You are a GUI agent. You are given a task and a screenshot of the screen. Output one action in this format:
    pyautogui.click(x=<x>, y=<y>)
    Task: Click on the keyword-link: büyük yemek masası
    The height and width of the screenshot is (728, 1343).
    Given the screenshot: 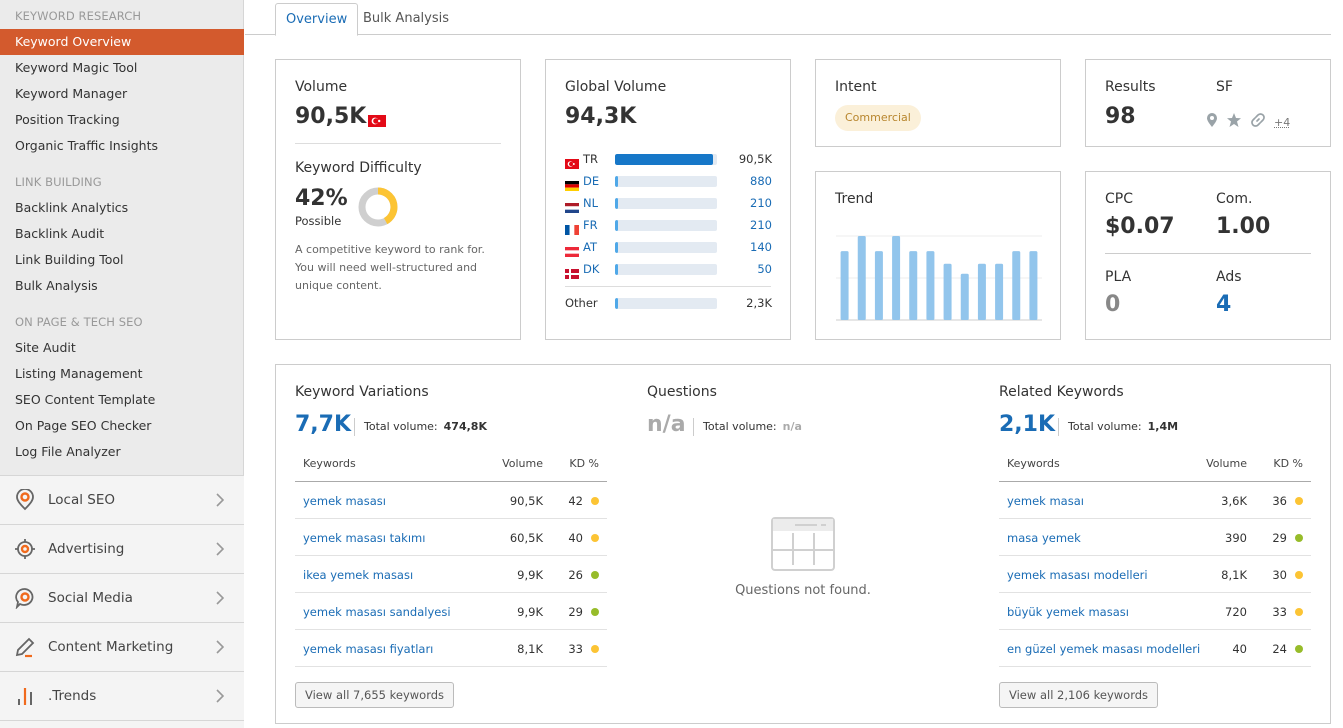 What is the action you would take?
    pyautogui.click(x=1068, y=612)
    